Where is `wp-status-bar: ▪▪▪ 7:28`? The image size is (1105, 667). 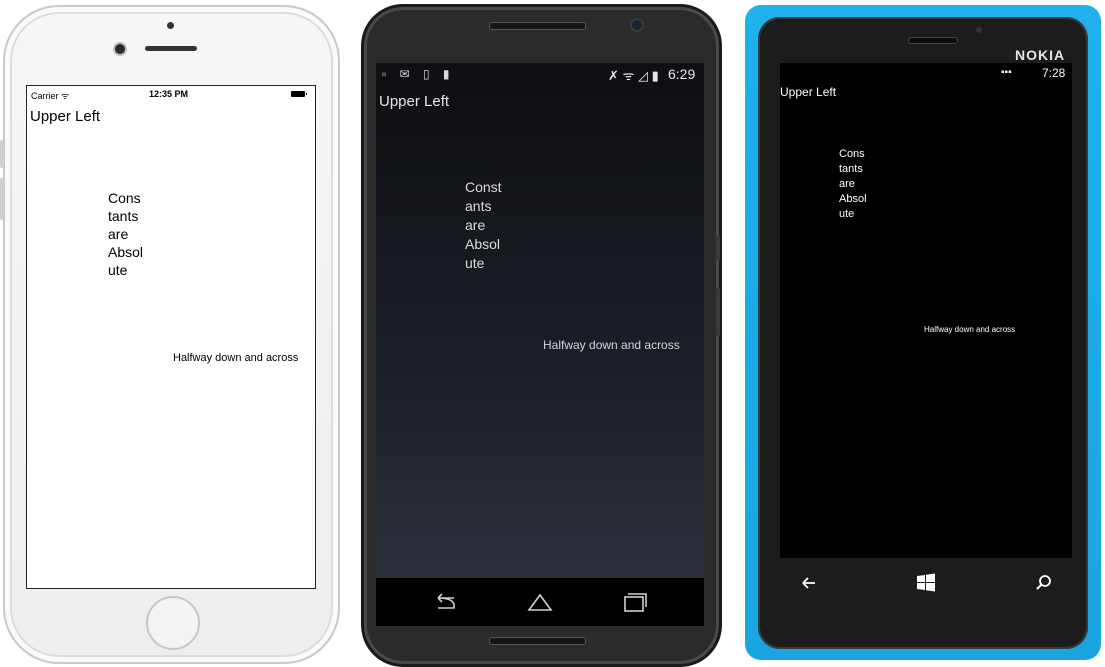
wp-status-bar: ▪▪▪ 7:28 is located at coordinates (926, 73).